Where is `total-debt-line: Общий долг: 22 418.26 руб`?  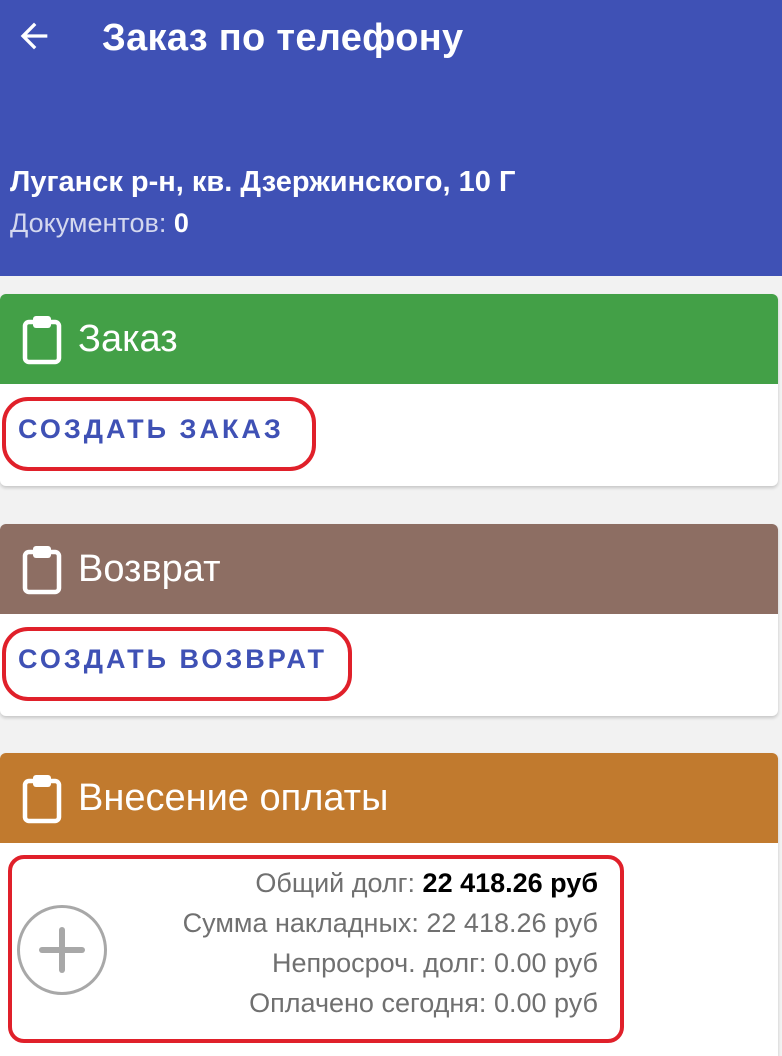
total-debt-line: Общий долг: 22 418.26 руб is located at coordinates (390, 883).